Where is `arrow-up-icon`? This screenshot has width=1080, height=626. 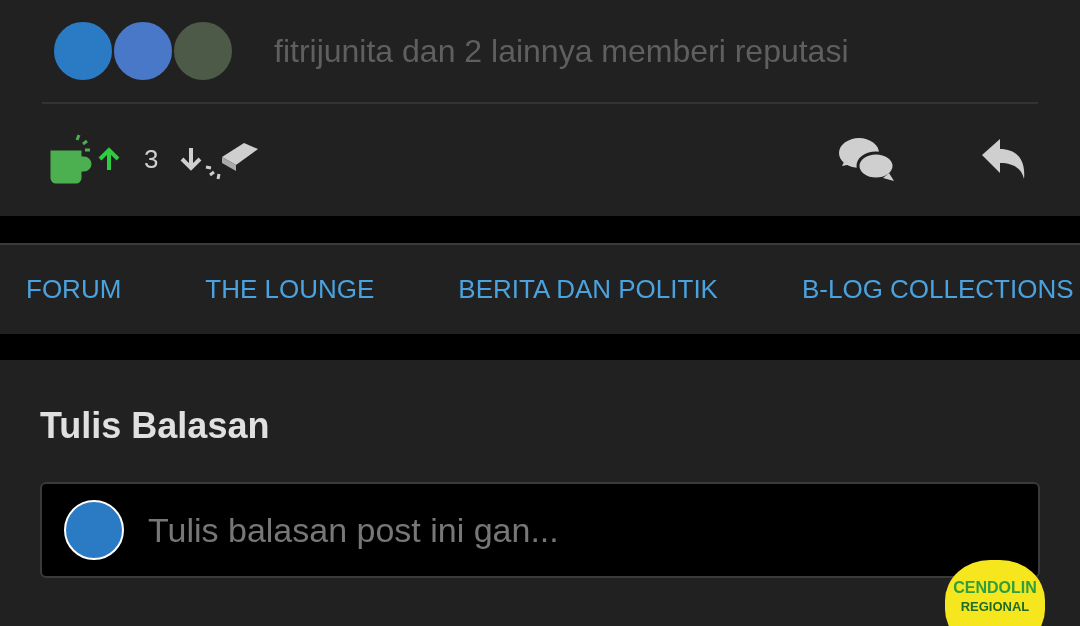
arrow-up-icon is located at coordinates (109, 159).